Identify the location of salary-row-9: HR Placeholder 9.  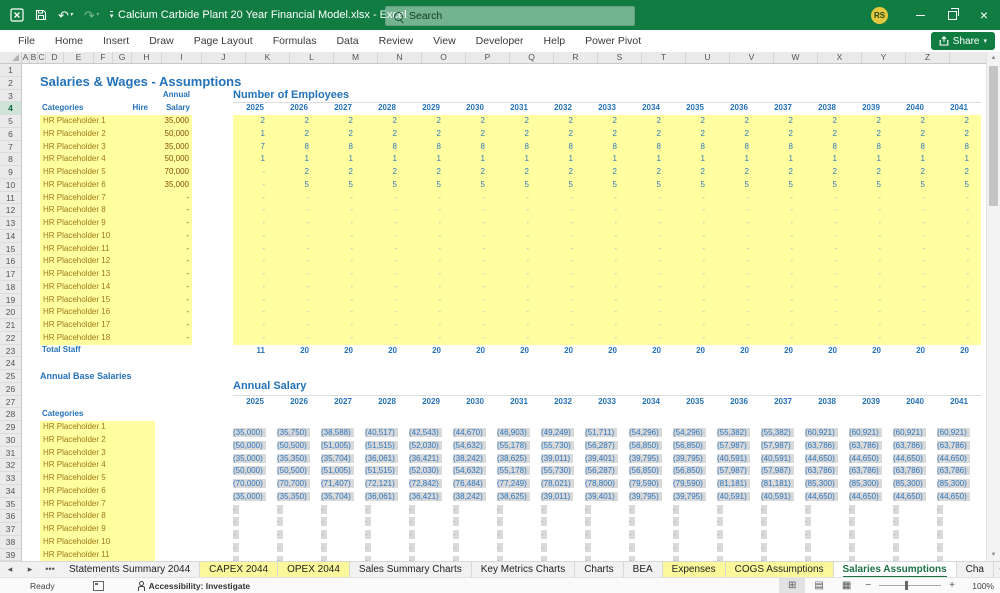
(97, 529).